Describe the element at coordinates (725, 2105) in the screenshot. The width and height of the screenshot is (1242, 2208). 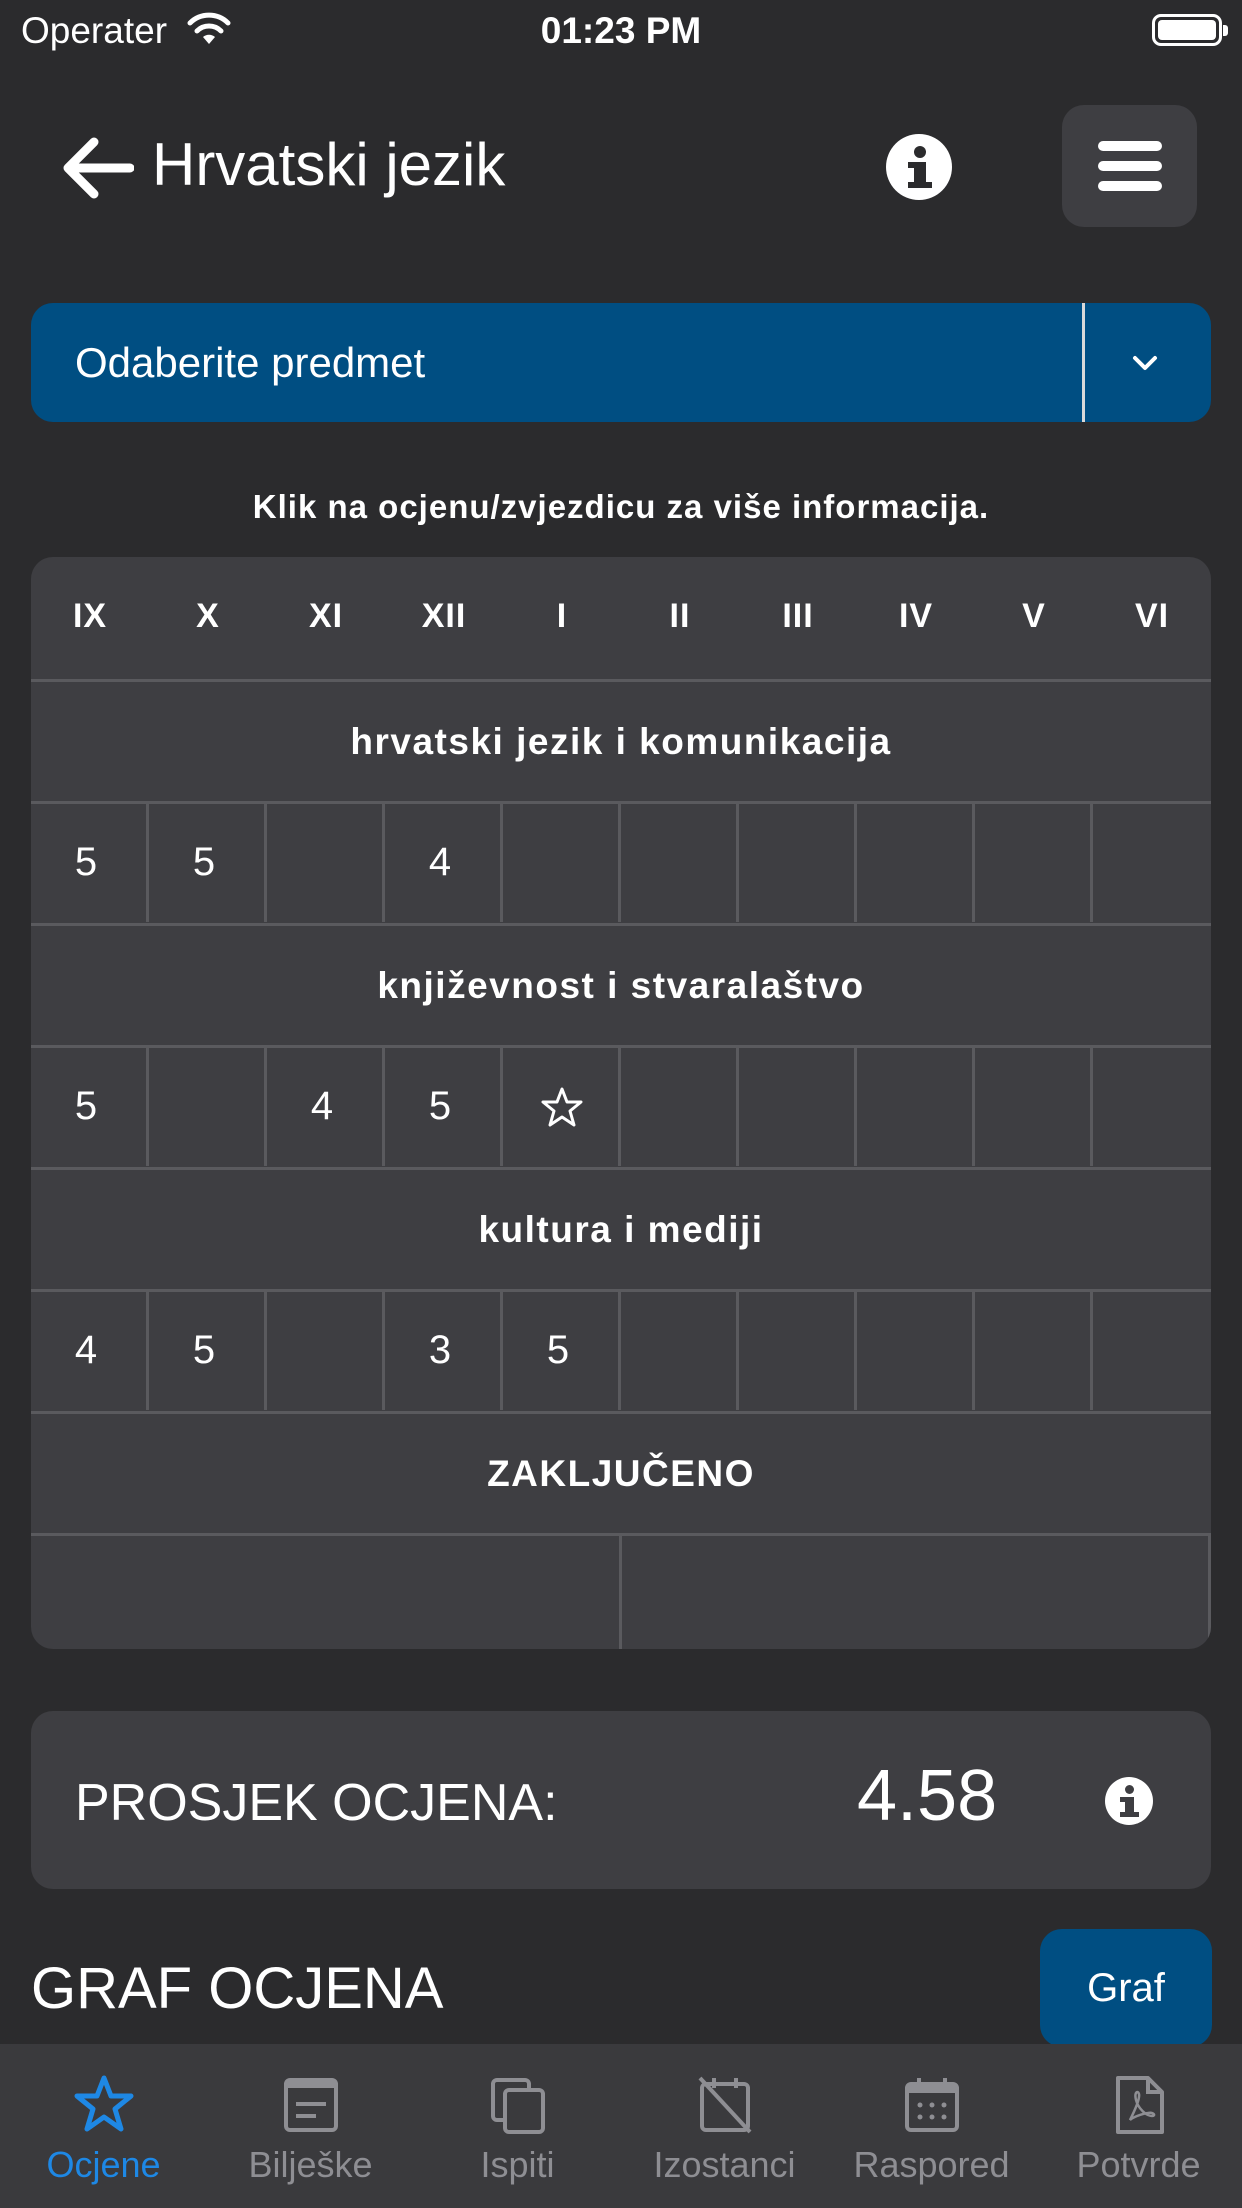
I see `calendar-off-icon` at that location.